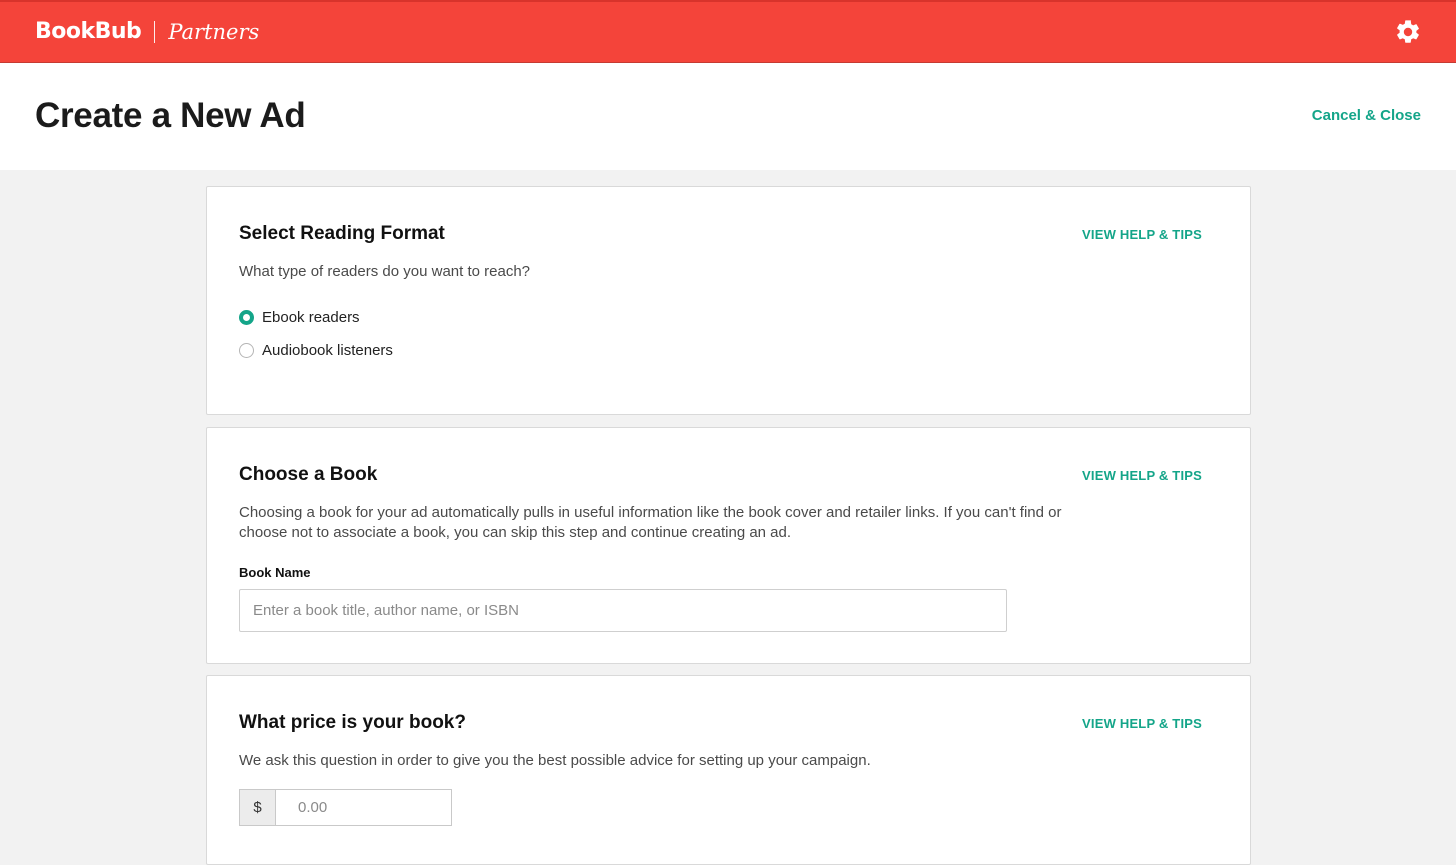  I want to click on book-name-label: Book Name, so click(275, 572).